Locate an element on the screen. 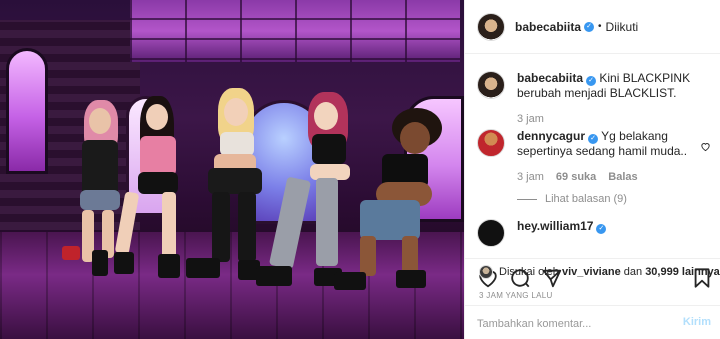 The height and width of the screenshot is (339, 720). post-comment-button: Kirim is located at coordinates (697, 322).